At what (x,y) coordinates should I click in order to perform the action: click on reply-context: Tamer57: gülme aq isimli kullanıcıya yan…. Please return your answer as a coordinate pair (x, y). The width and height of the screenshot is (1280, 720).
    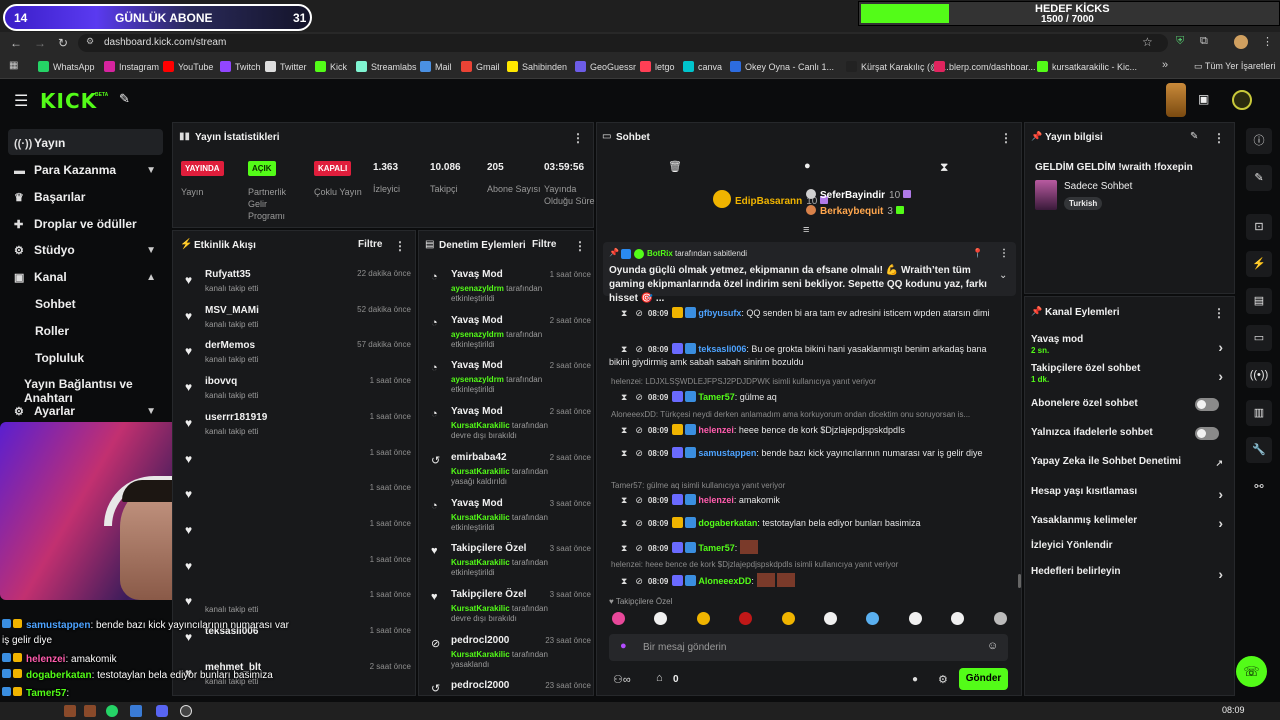
    Looking at the image, I should click on (808, 485).